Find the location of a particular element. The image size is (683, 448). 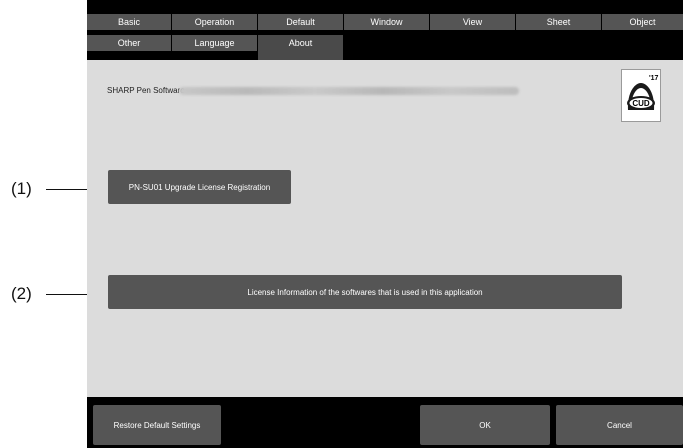

ok-button: OK is located at coordinates (485, 425).